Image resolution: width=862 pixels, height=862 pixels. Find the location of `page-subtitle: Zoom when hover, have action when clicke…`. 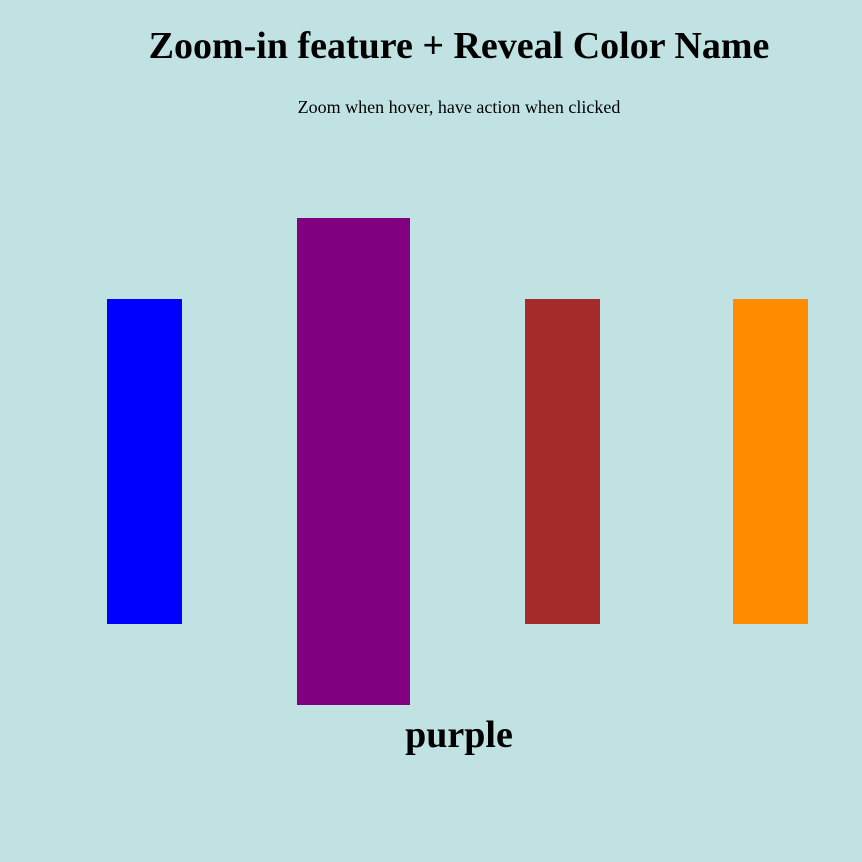

page-subtitle: Zoom when hover, have action when clicke… is located at coordinates (459, 107).